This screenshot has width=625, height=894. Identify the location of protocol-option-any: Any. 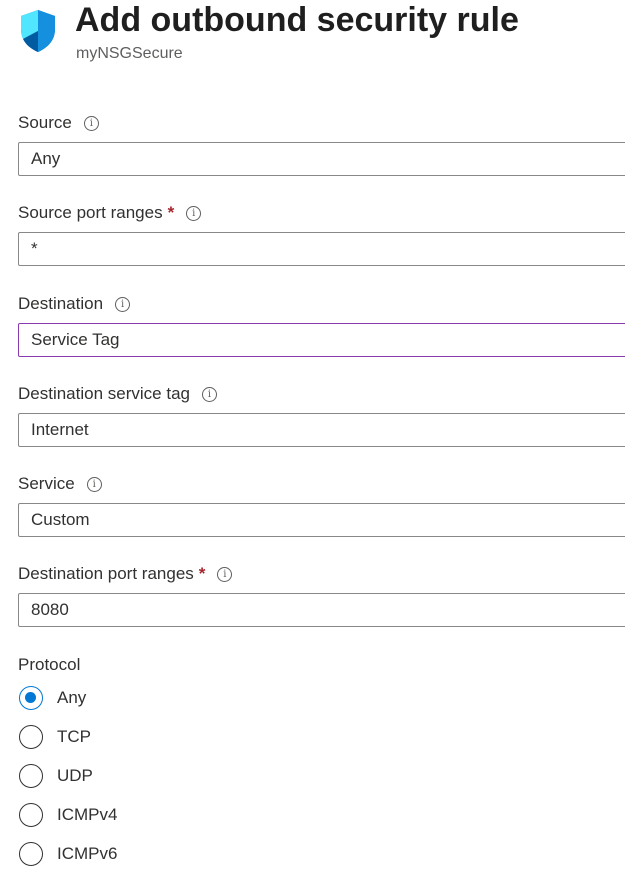
(52, 698).